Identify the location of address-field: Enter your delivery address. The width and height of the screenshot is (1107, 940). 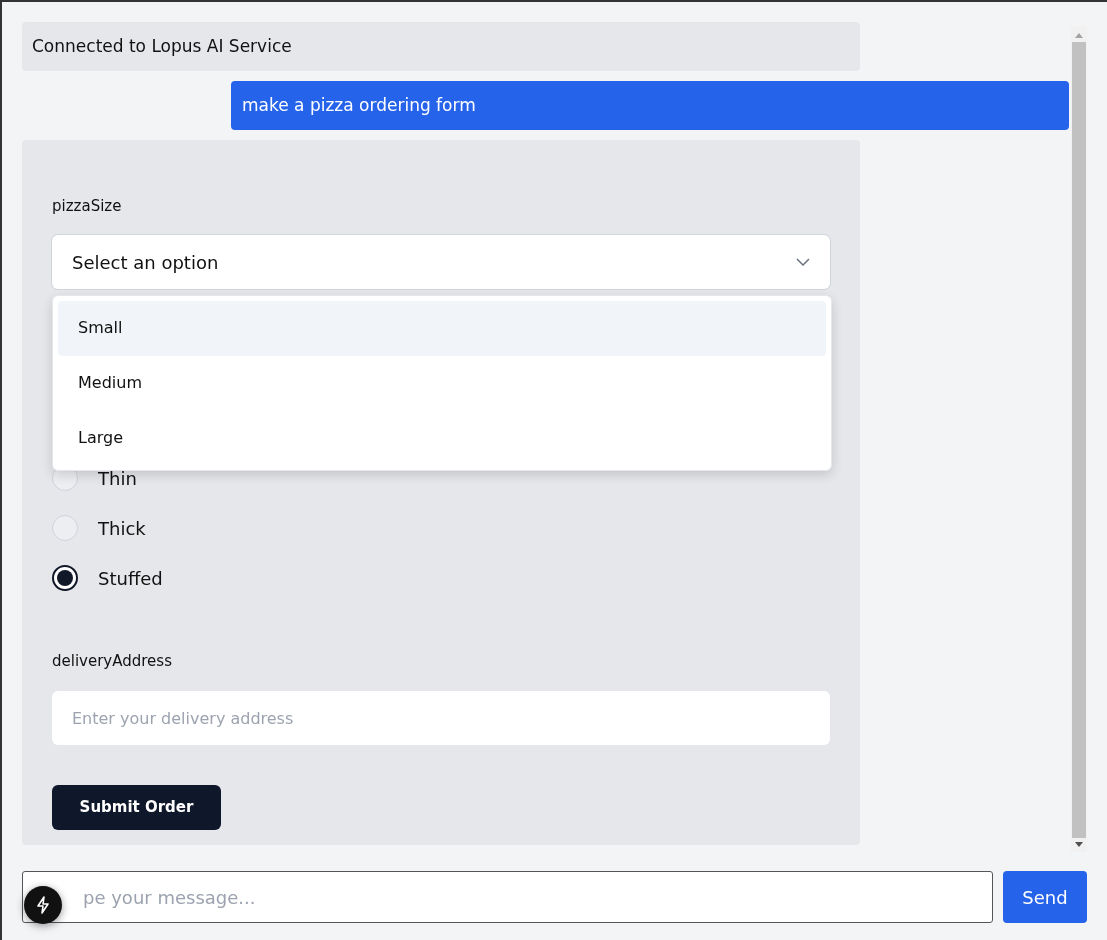
(441, 718).